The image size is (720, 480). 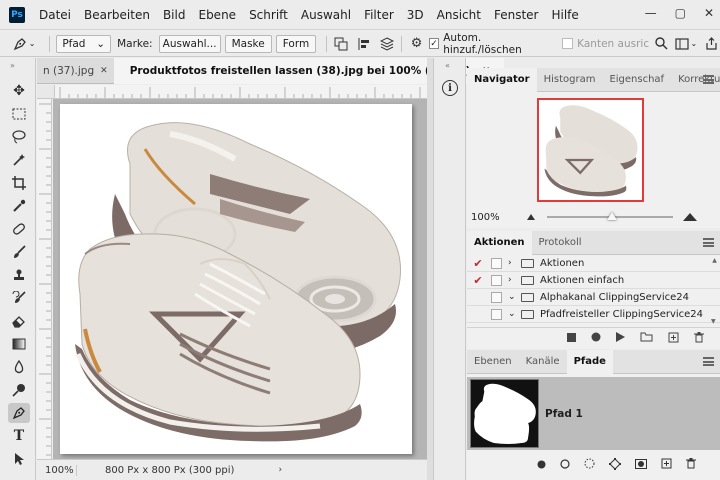 What do you see at coordinates (459, 15) in the screenshot?
I see `menu-ansicht: Ansicht` at bounding box center [459, 15].